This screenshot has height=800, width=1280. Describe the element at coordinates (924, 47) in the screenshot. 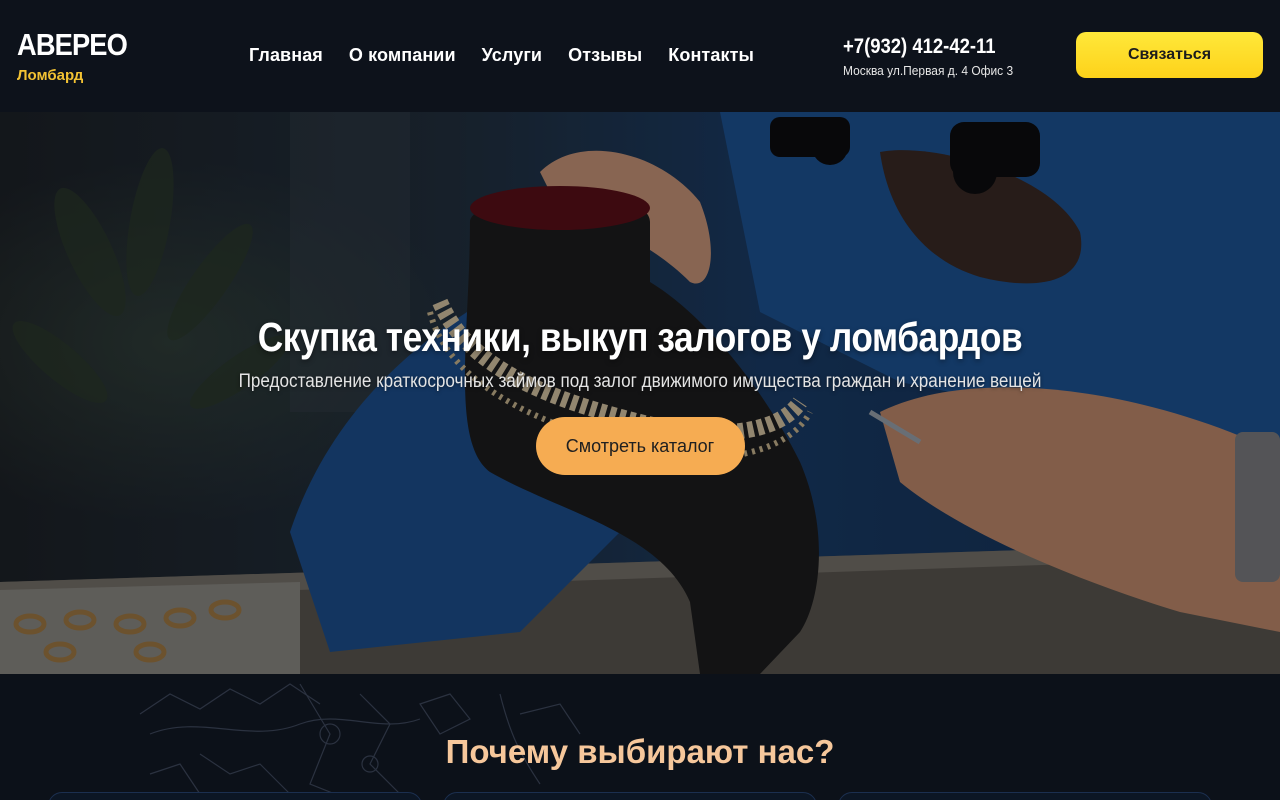

I see `phone-number: +7(932) 412-42-11` at that location.